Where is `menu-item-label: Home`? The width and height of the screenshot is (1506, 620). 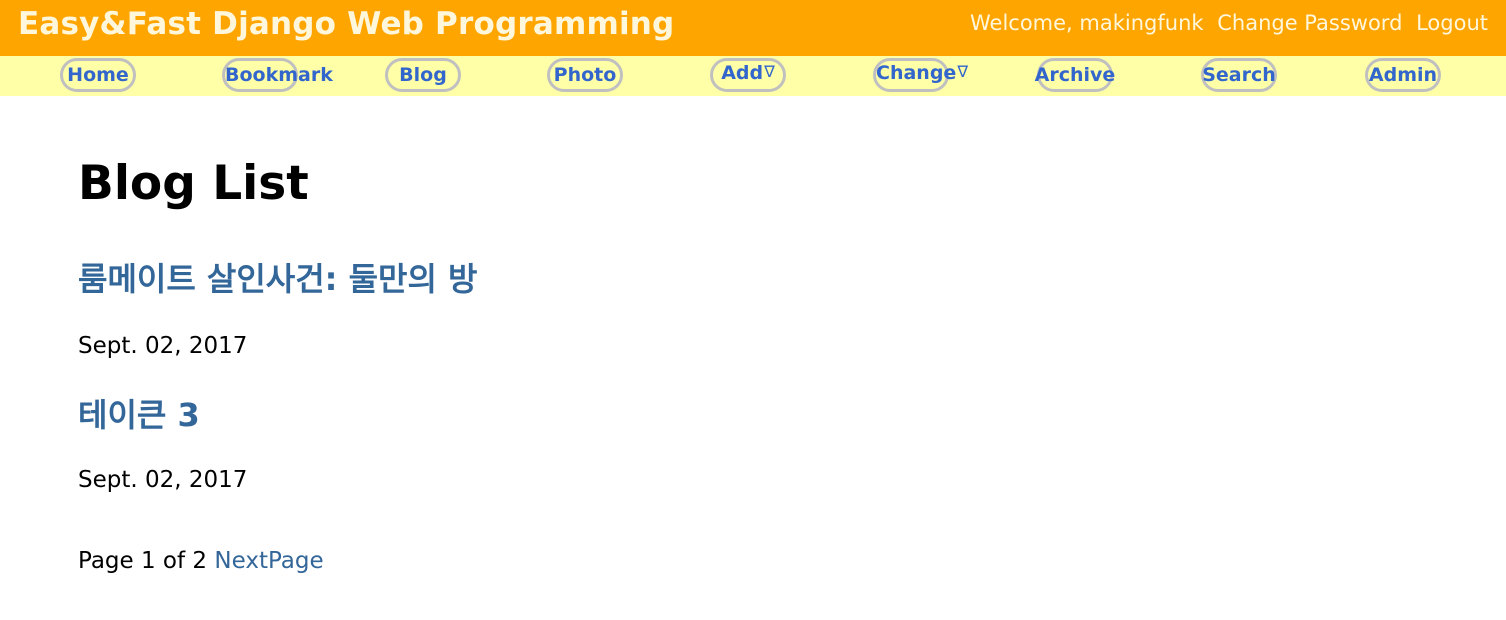 menu-item-label: Home is located at coordinates (98, 75).